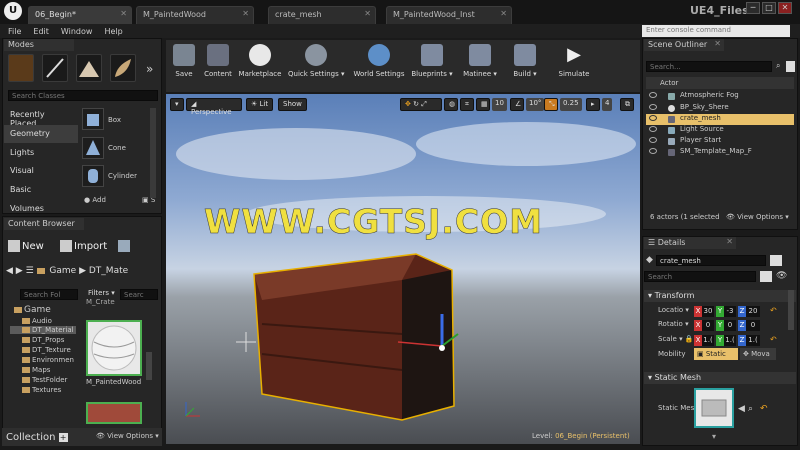 The width and height of the screenshot is (800, 450). I want to click on location-z-field: 20, so click(753, 311).